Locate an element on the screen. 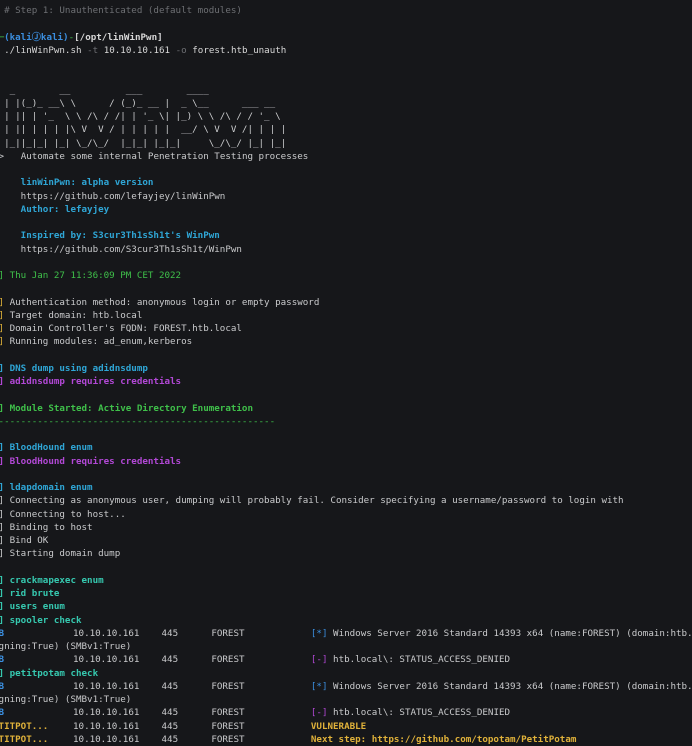 This screenshot has height=746, width=692. info-text: Target domain: htb.local is located at coordinates (73, 315).